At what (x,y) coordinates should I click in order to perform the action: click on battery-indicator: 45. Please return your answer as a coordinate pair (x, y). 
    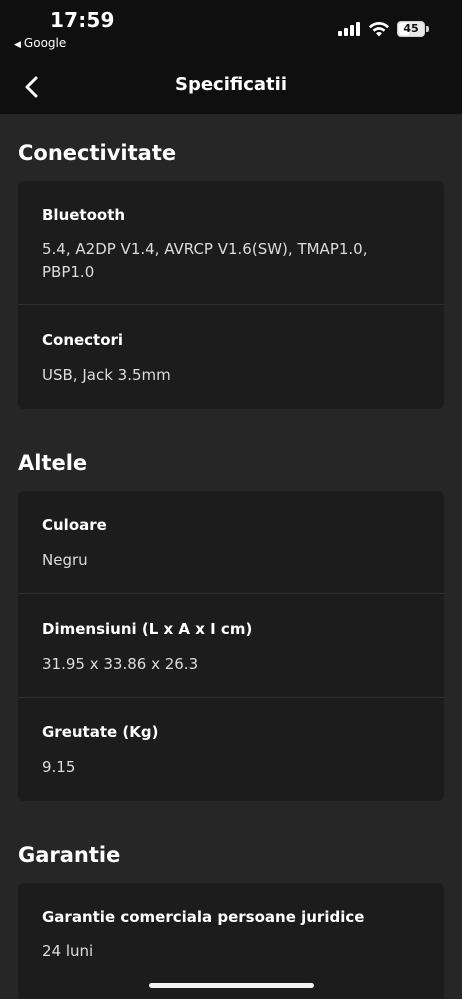
    Looking at the image, I should click on (411, 29).